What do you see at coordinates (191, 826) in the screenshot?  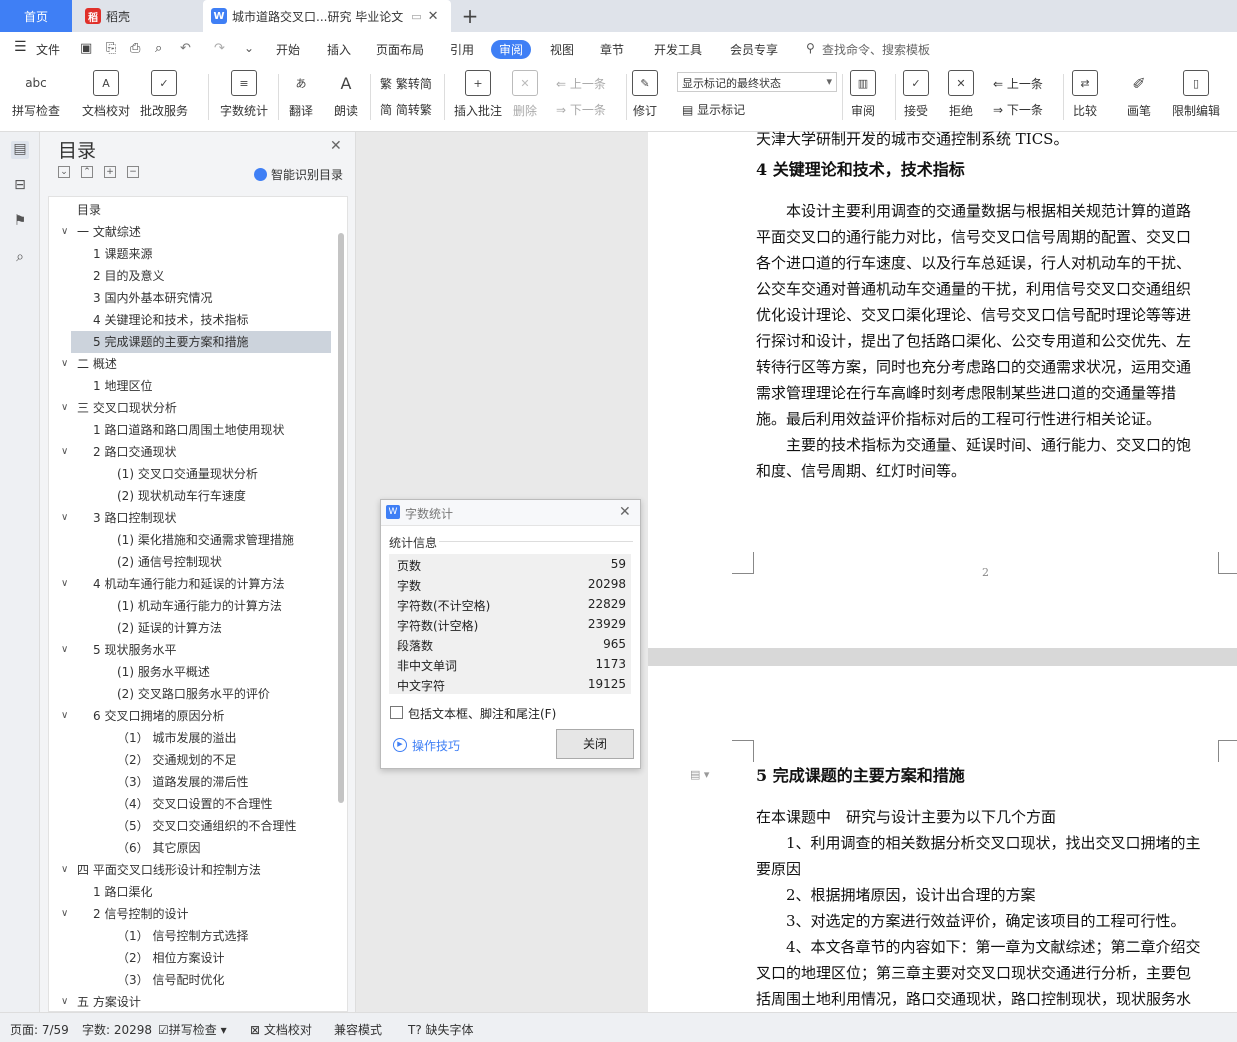 I see `toc-item: （5） 交叉口交通组织的不合理性` at bounding box center [191, 826].